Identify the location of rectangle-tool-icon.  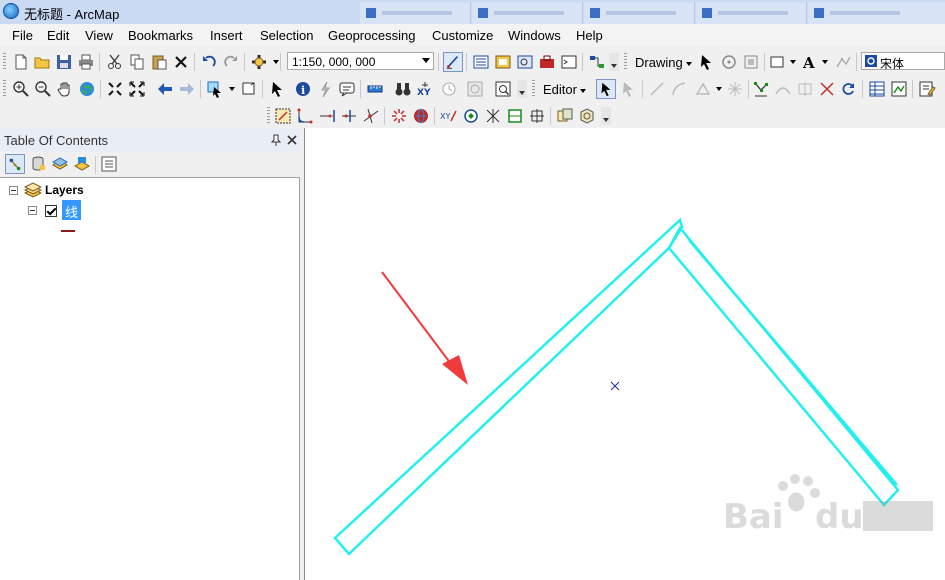
(777, 62).